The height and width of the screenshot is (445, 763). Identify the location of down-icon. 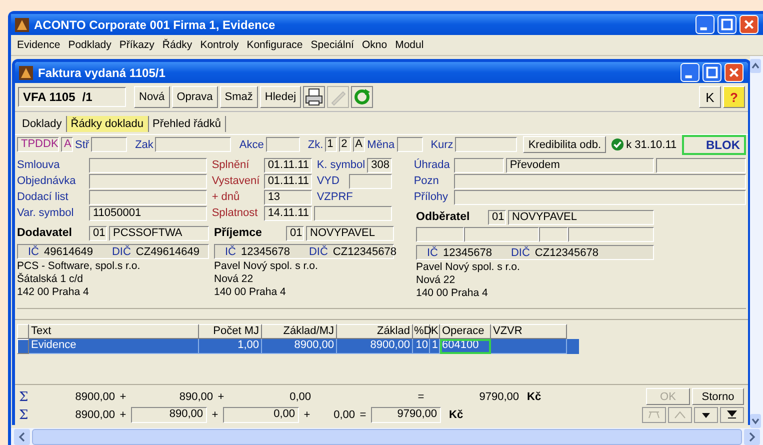
(706, 415).